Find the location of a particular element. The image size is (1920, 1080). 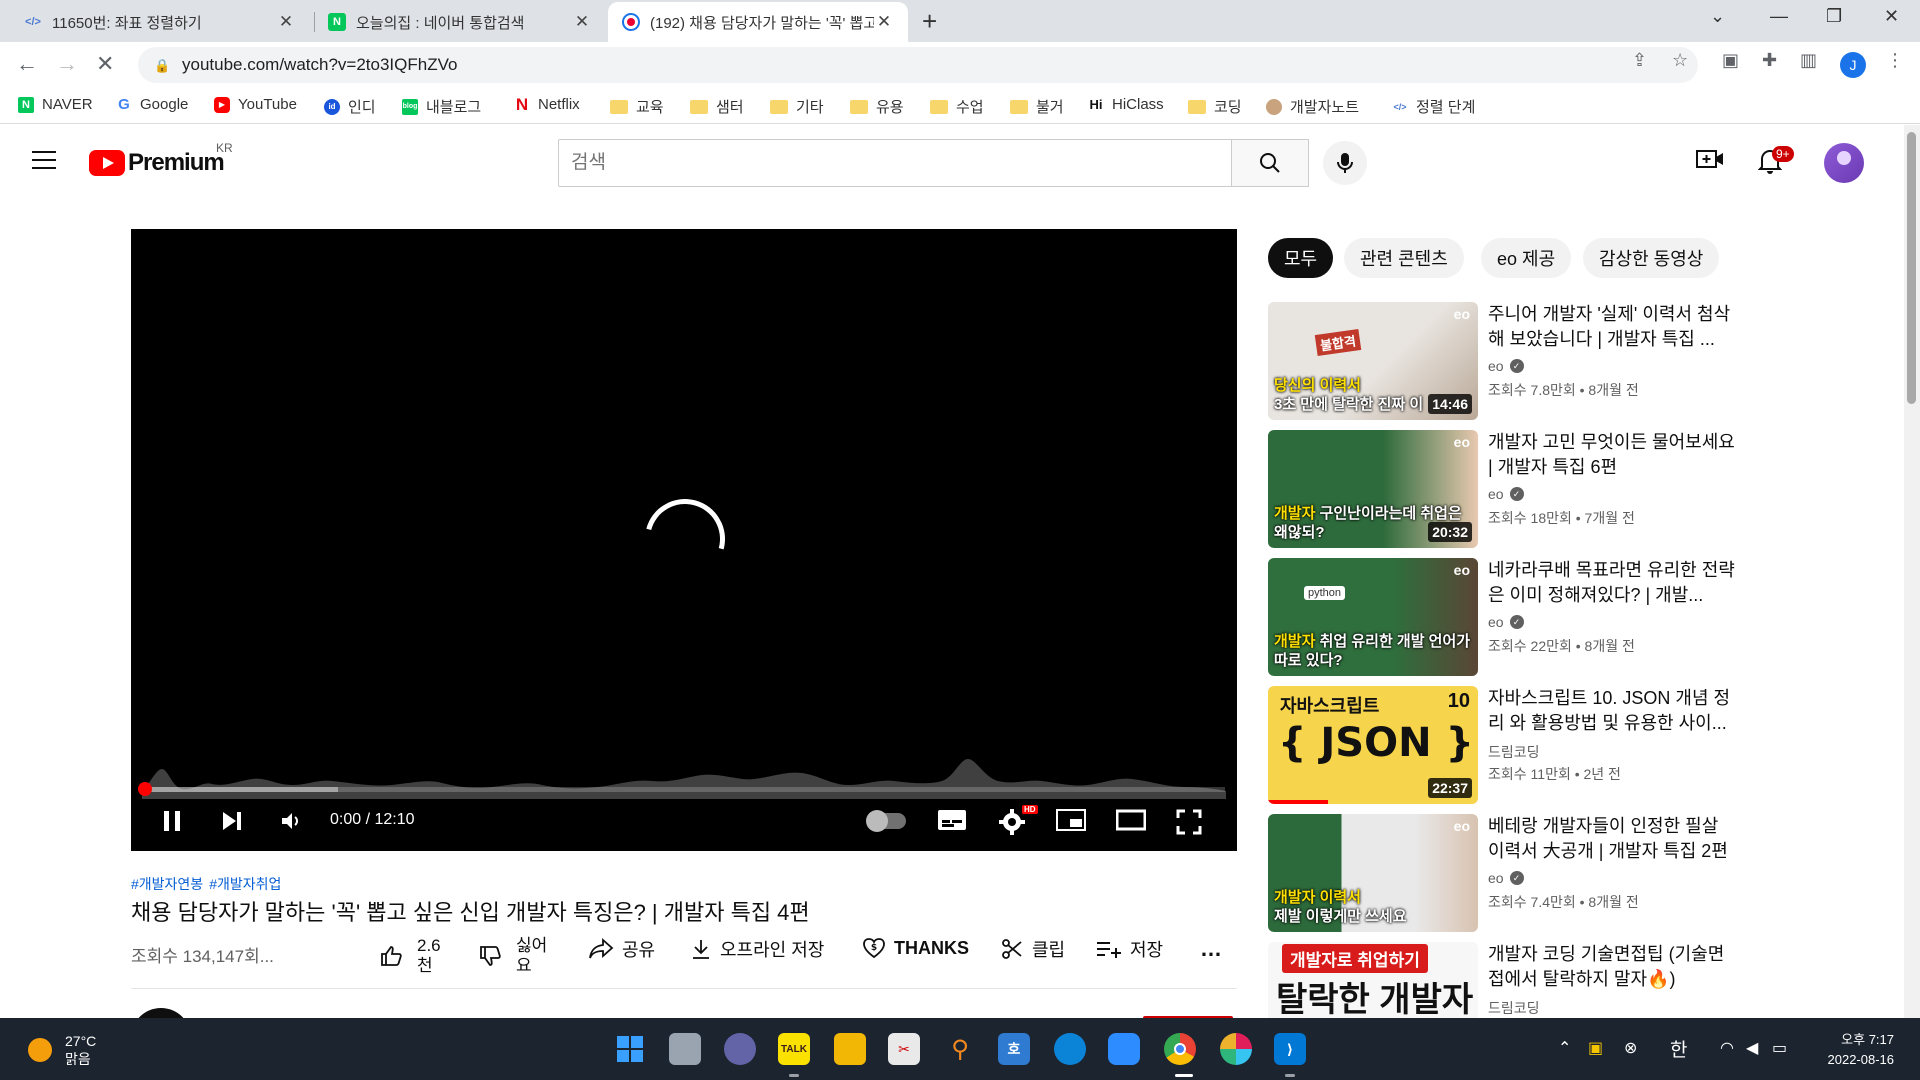

ime-indicator: 한 is located at coordinates (1678, 1048).